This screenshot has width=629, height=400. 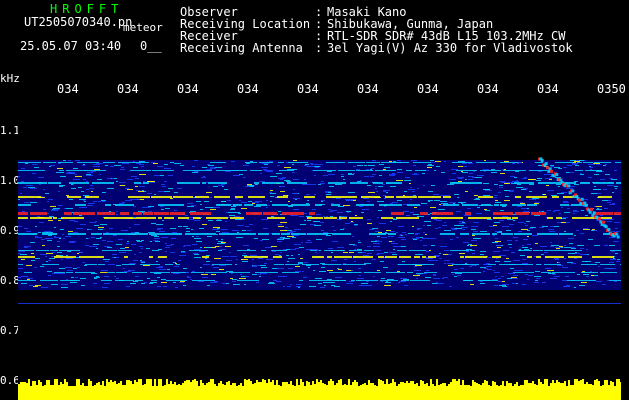 I want to click on filename-label: UT2505070340.pn, so click(x=78, y=22).